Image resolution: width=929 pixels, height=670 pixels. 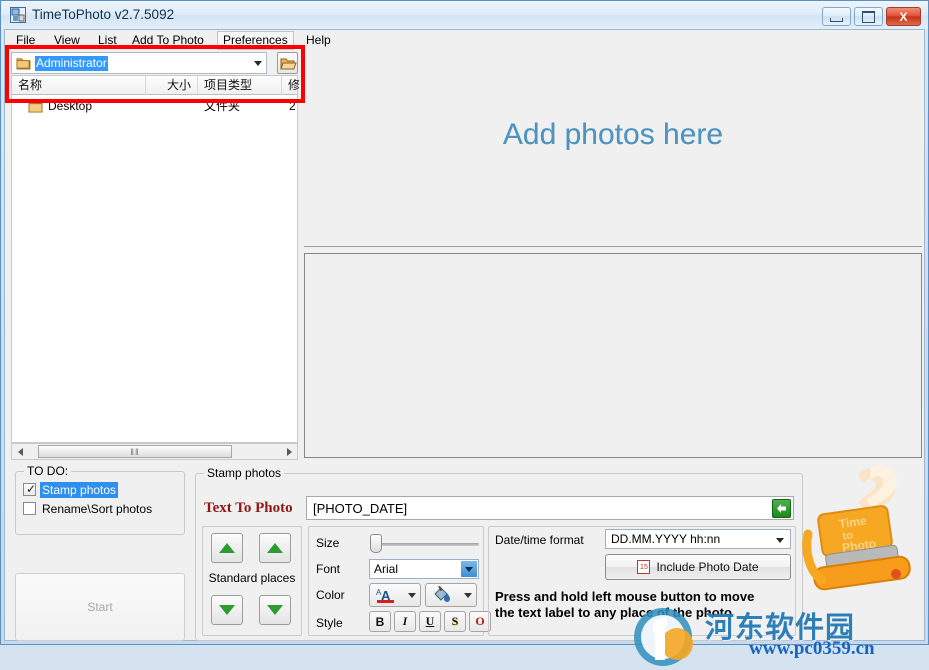 I want to click on text-to-photo-label: Text To Photo, so click(x=248, y=508).